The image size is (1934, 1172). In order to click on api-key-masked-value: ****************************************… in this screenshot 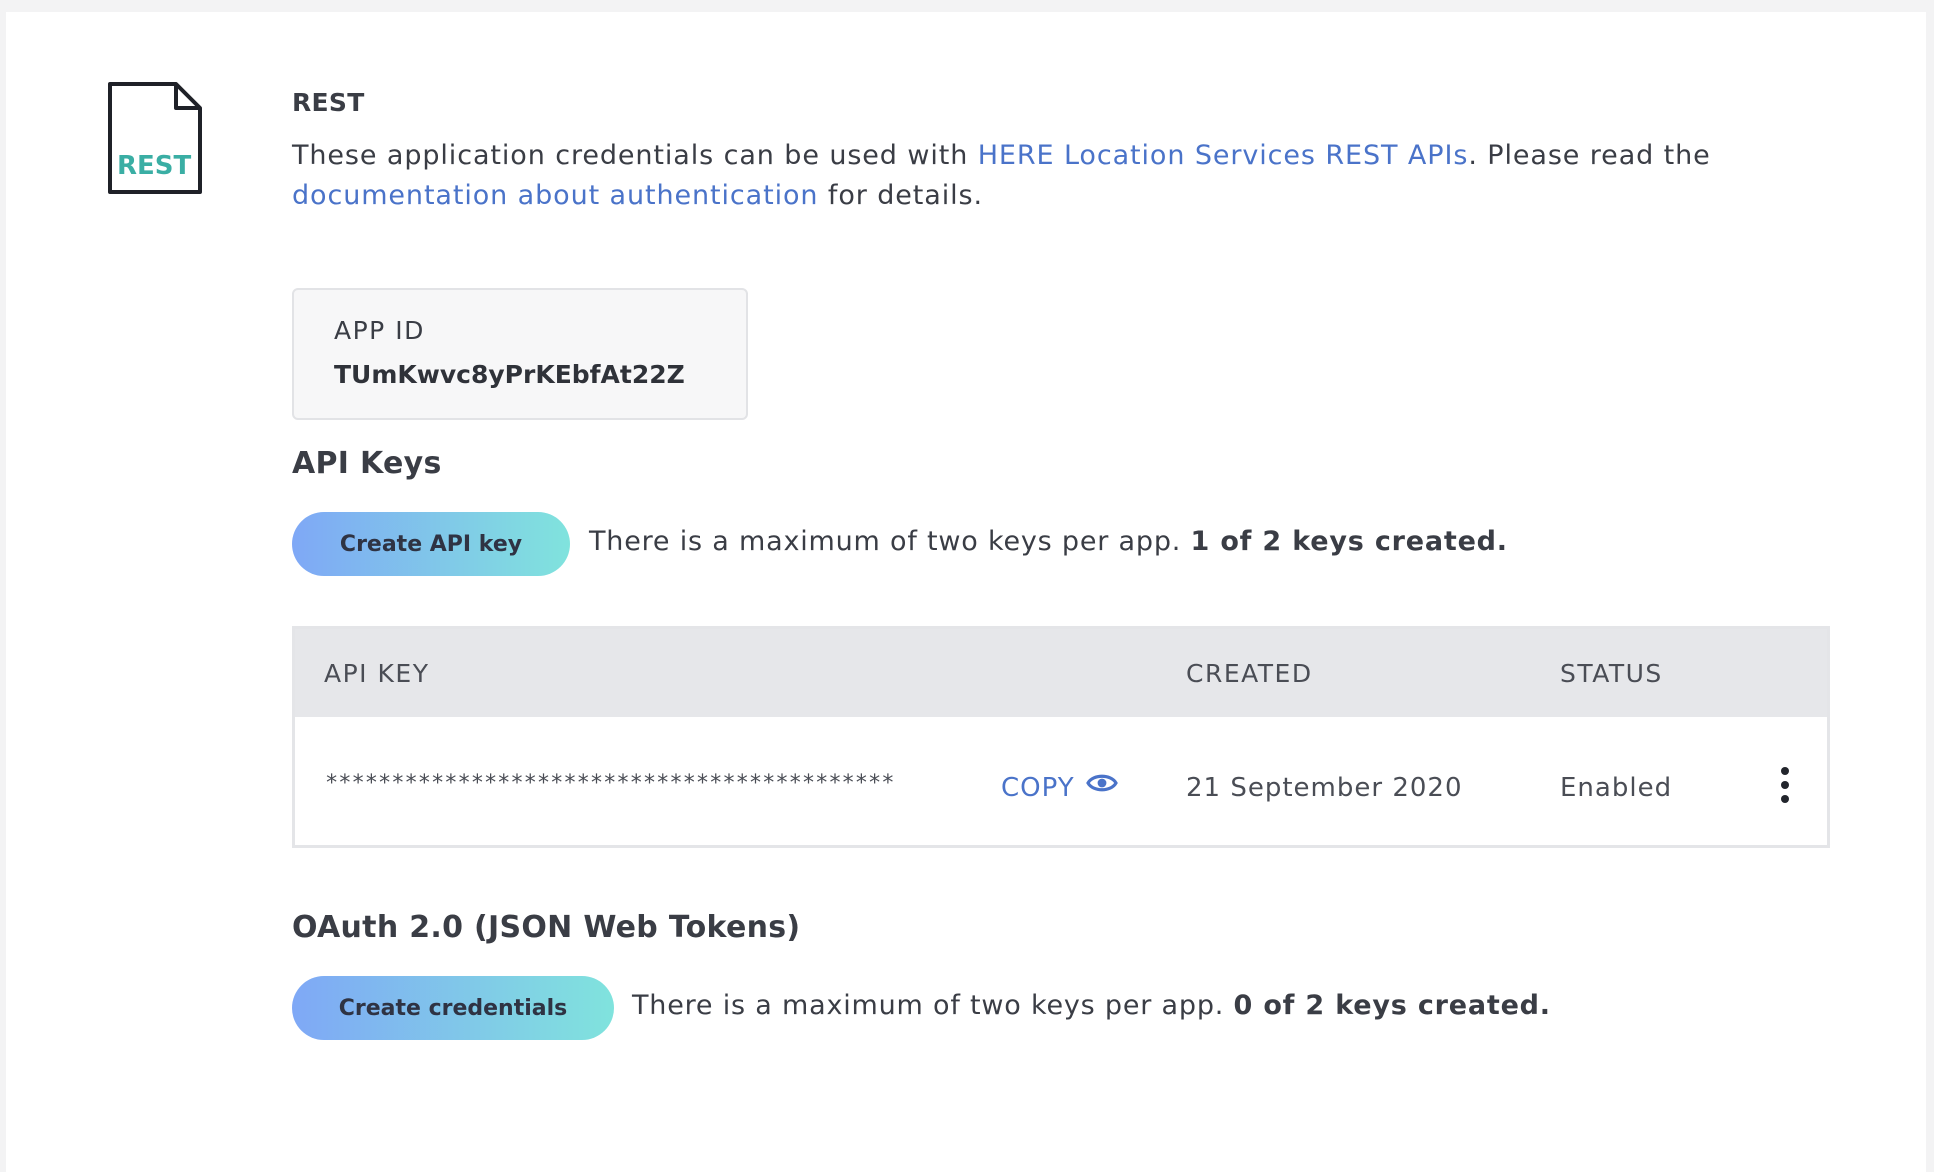, I will do `click(610, 783)`.